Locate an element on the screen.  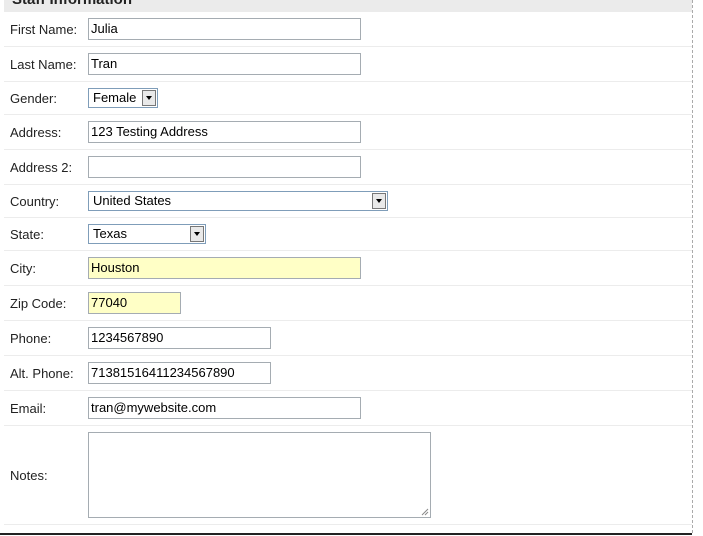
state-select: Texas is located at coordinates (147, 234).